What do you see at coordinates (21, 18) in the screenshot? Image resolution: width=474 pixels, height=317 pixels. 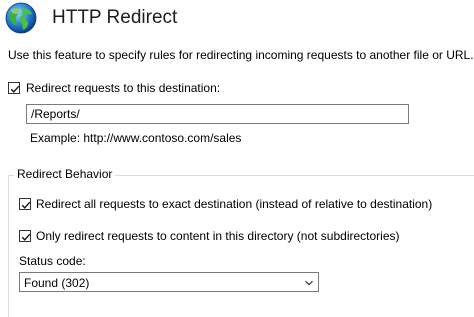 I see `globe-icon` at bounding box center [21, 18].